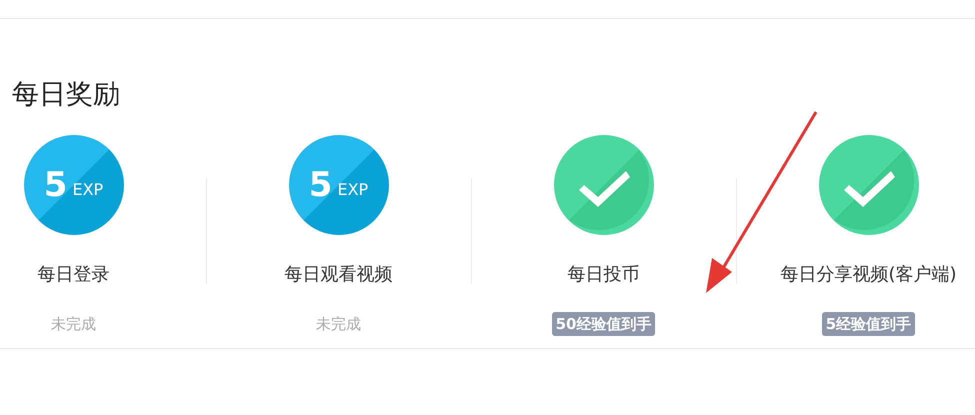 Image resolution: width=975 pixels, height=415 pixels. What do you see at coordinates (604, 275) in the screenshot?
I see `task-name: 每日投币` at bounding box center [604, 275].